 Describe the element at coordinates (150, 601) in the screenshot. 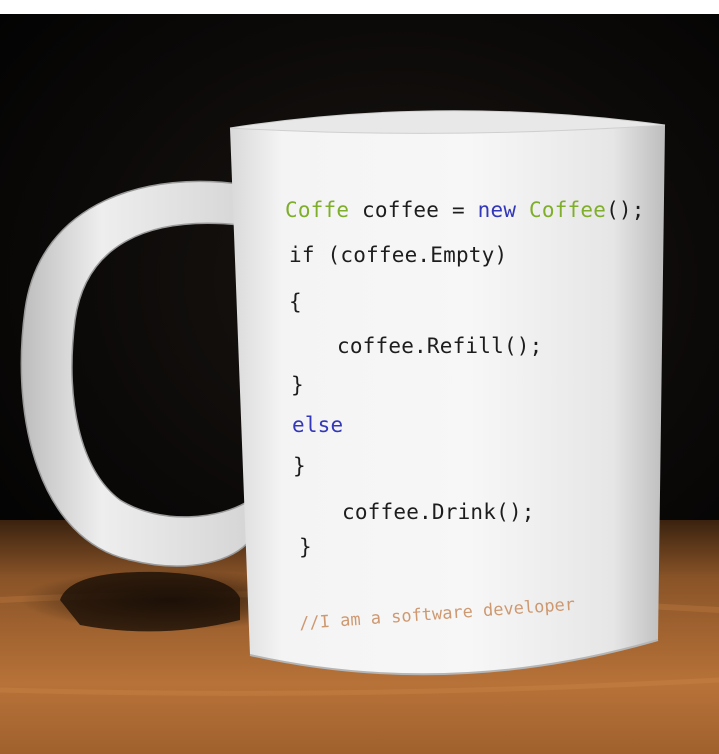

I see `handle-shadow` at that location.